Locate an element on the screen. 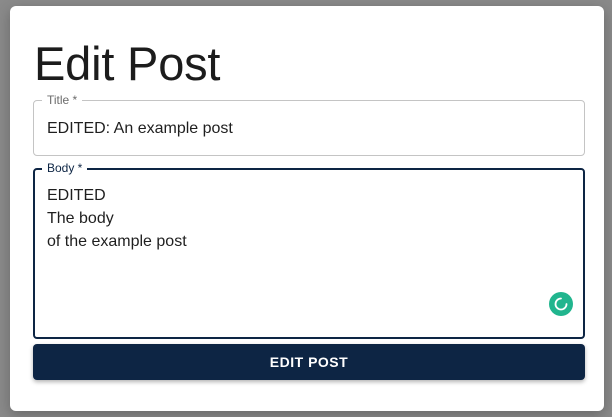 The width and height of the screenshot is (612, 417). body-field-label: Body * is located at coordinates (65, 168).